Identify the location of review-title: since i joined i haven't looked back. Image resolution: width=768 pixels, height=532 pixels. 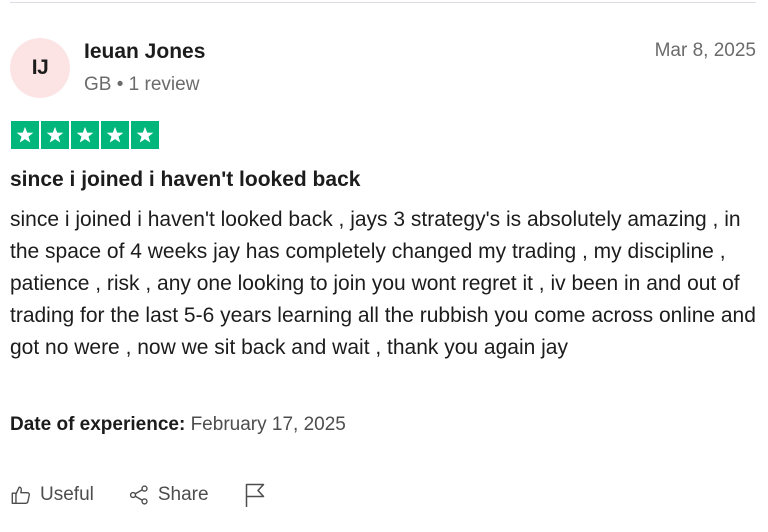
(185, 180).